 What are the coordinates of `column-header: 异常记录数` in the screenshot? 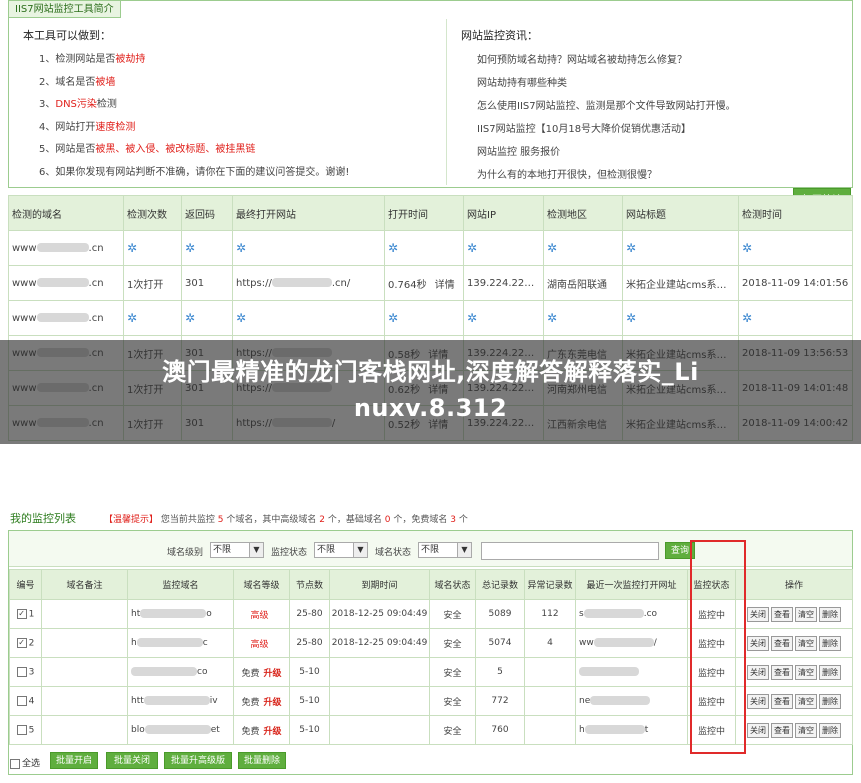 It's located at (550, 584).